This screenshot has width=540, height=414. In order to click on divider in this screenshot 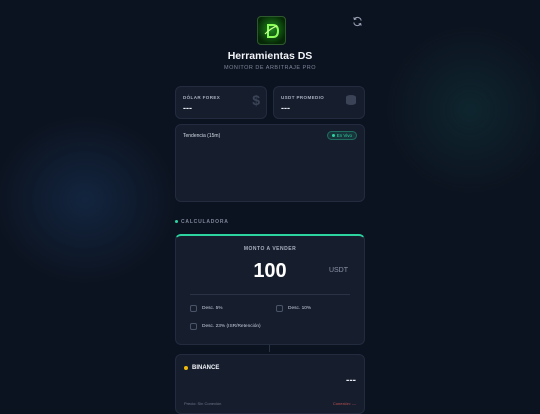, I will do `click(270, 294)`.